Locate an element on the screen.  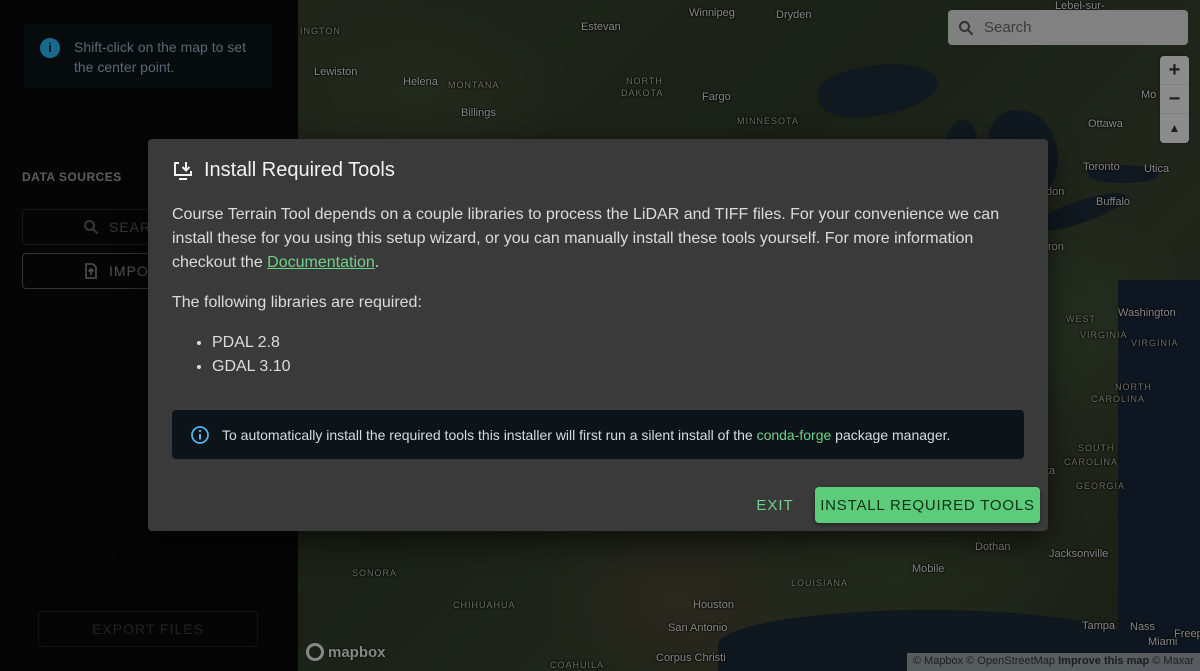
documentation-link: Documentation is located at coordinates (321, 262).